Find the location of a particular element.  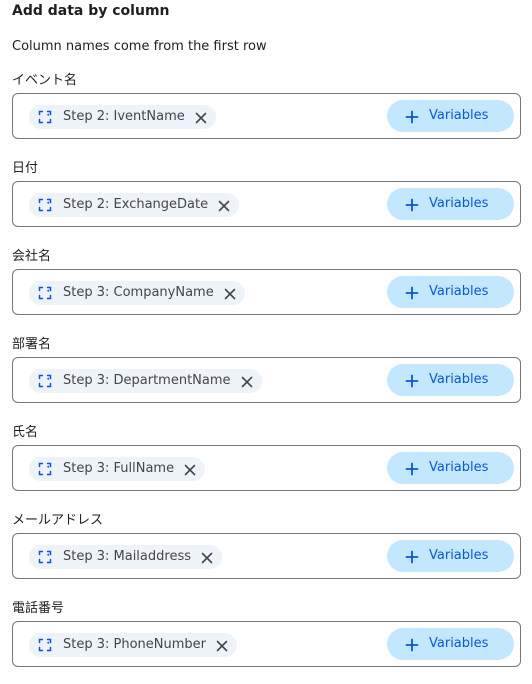

variable-chip-label: Step 3: PhoneNumber is located at coordinates (135, 644).